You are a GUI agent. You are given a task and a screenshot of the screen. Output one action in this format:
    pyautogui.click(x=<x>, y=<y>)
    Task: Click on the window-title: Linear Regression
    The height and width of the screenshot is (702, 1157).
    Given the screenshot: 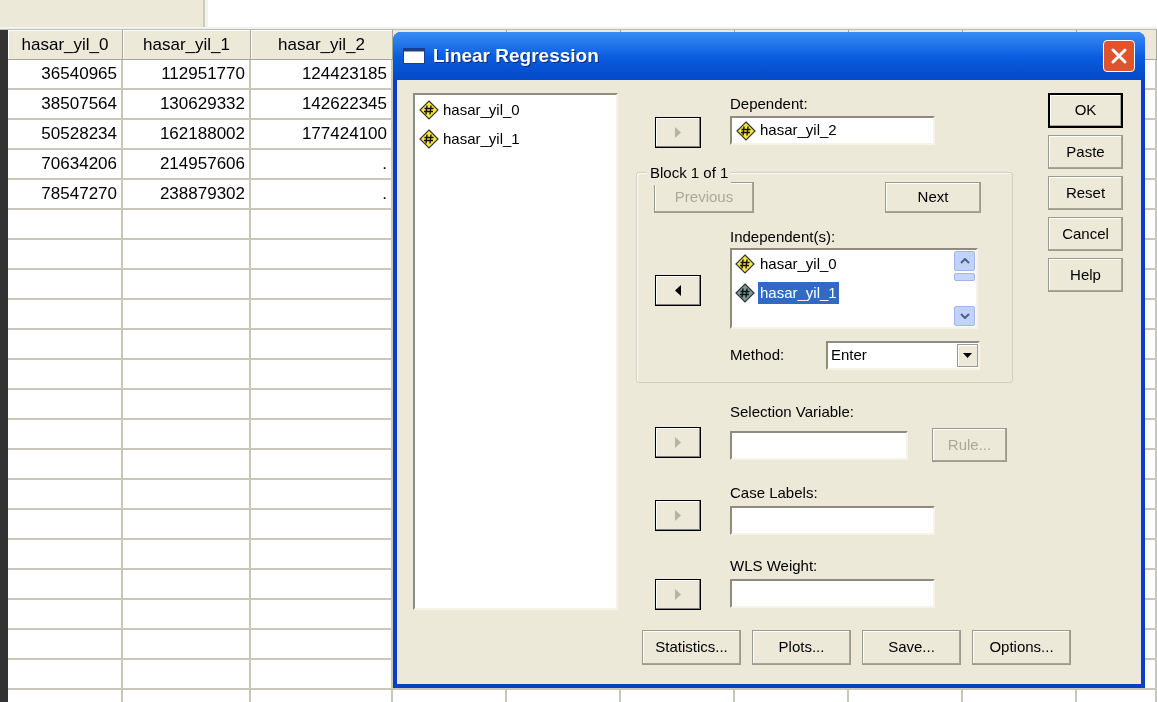 What is the action you would take?
    pyautogui.click(x=516, y=55)
    